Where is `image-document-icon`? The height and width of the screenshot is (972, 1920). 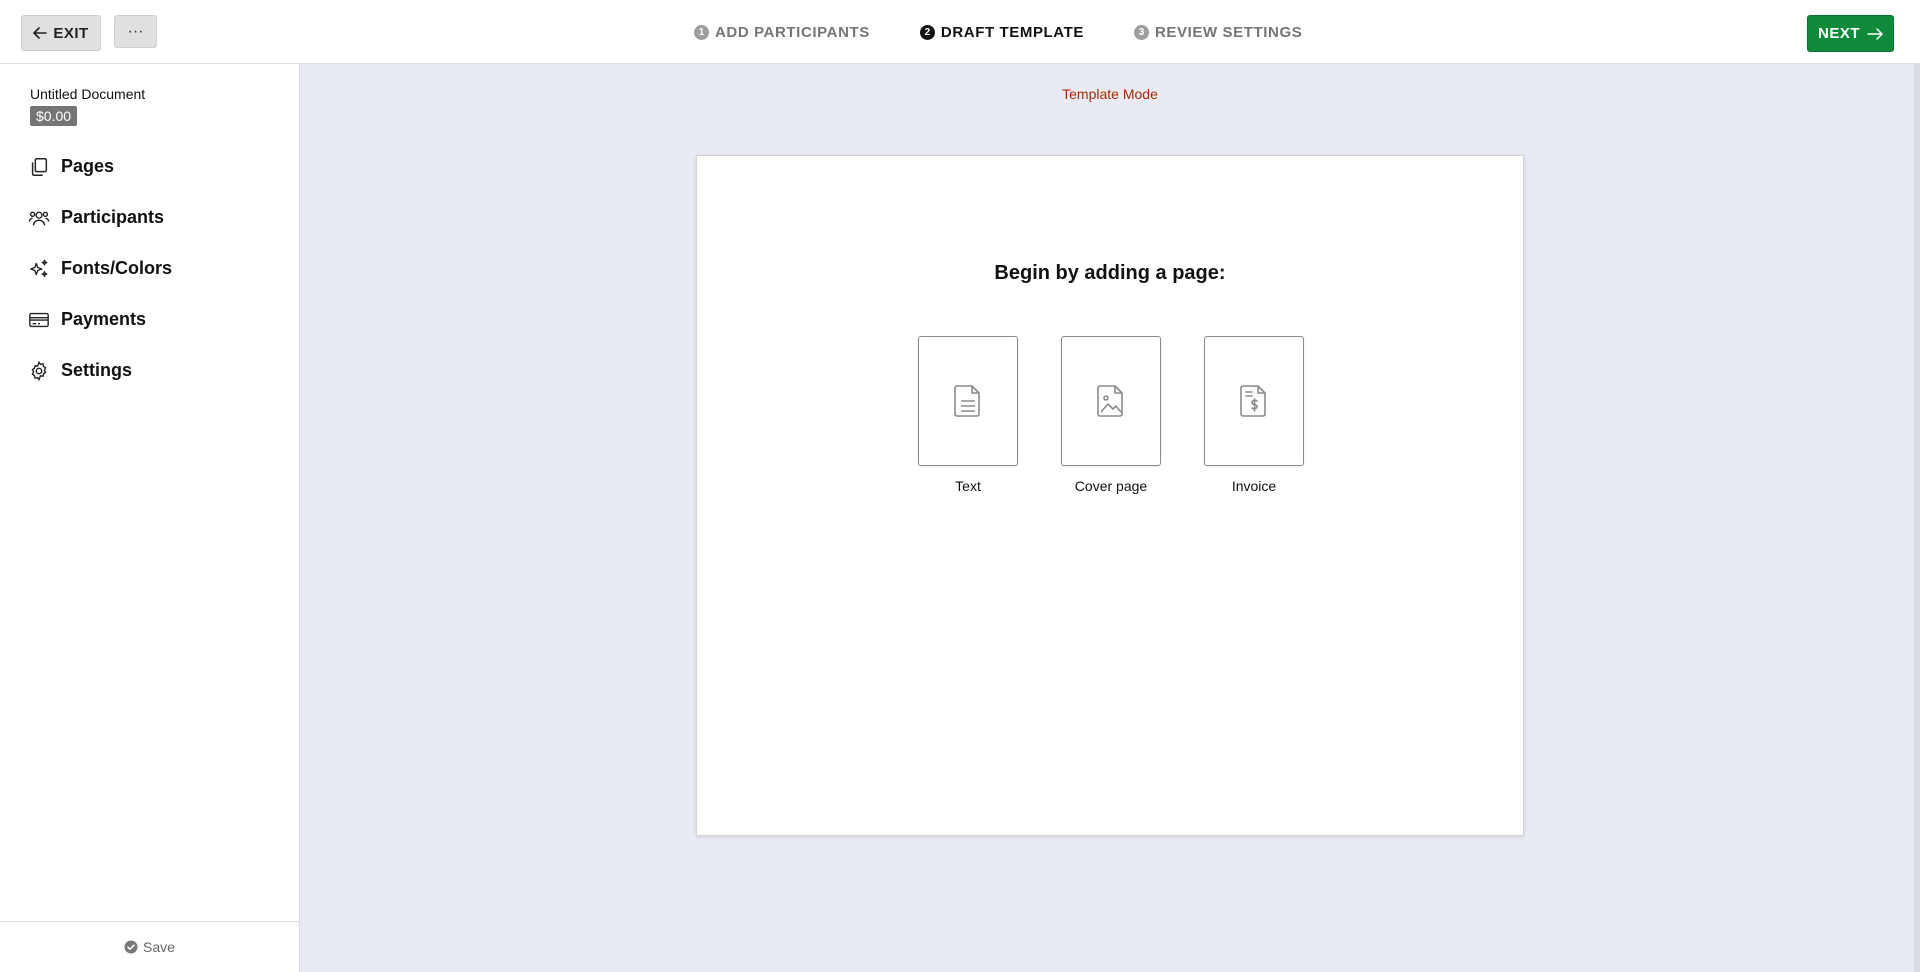
image-document-icon is located at coordinates (1110, 401).